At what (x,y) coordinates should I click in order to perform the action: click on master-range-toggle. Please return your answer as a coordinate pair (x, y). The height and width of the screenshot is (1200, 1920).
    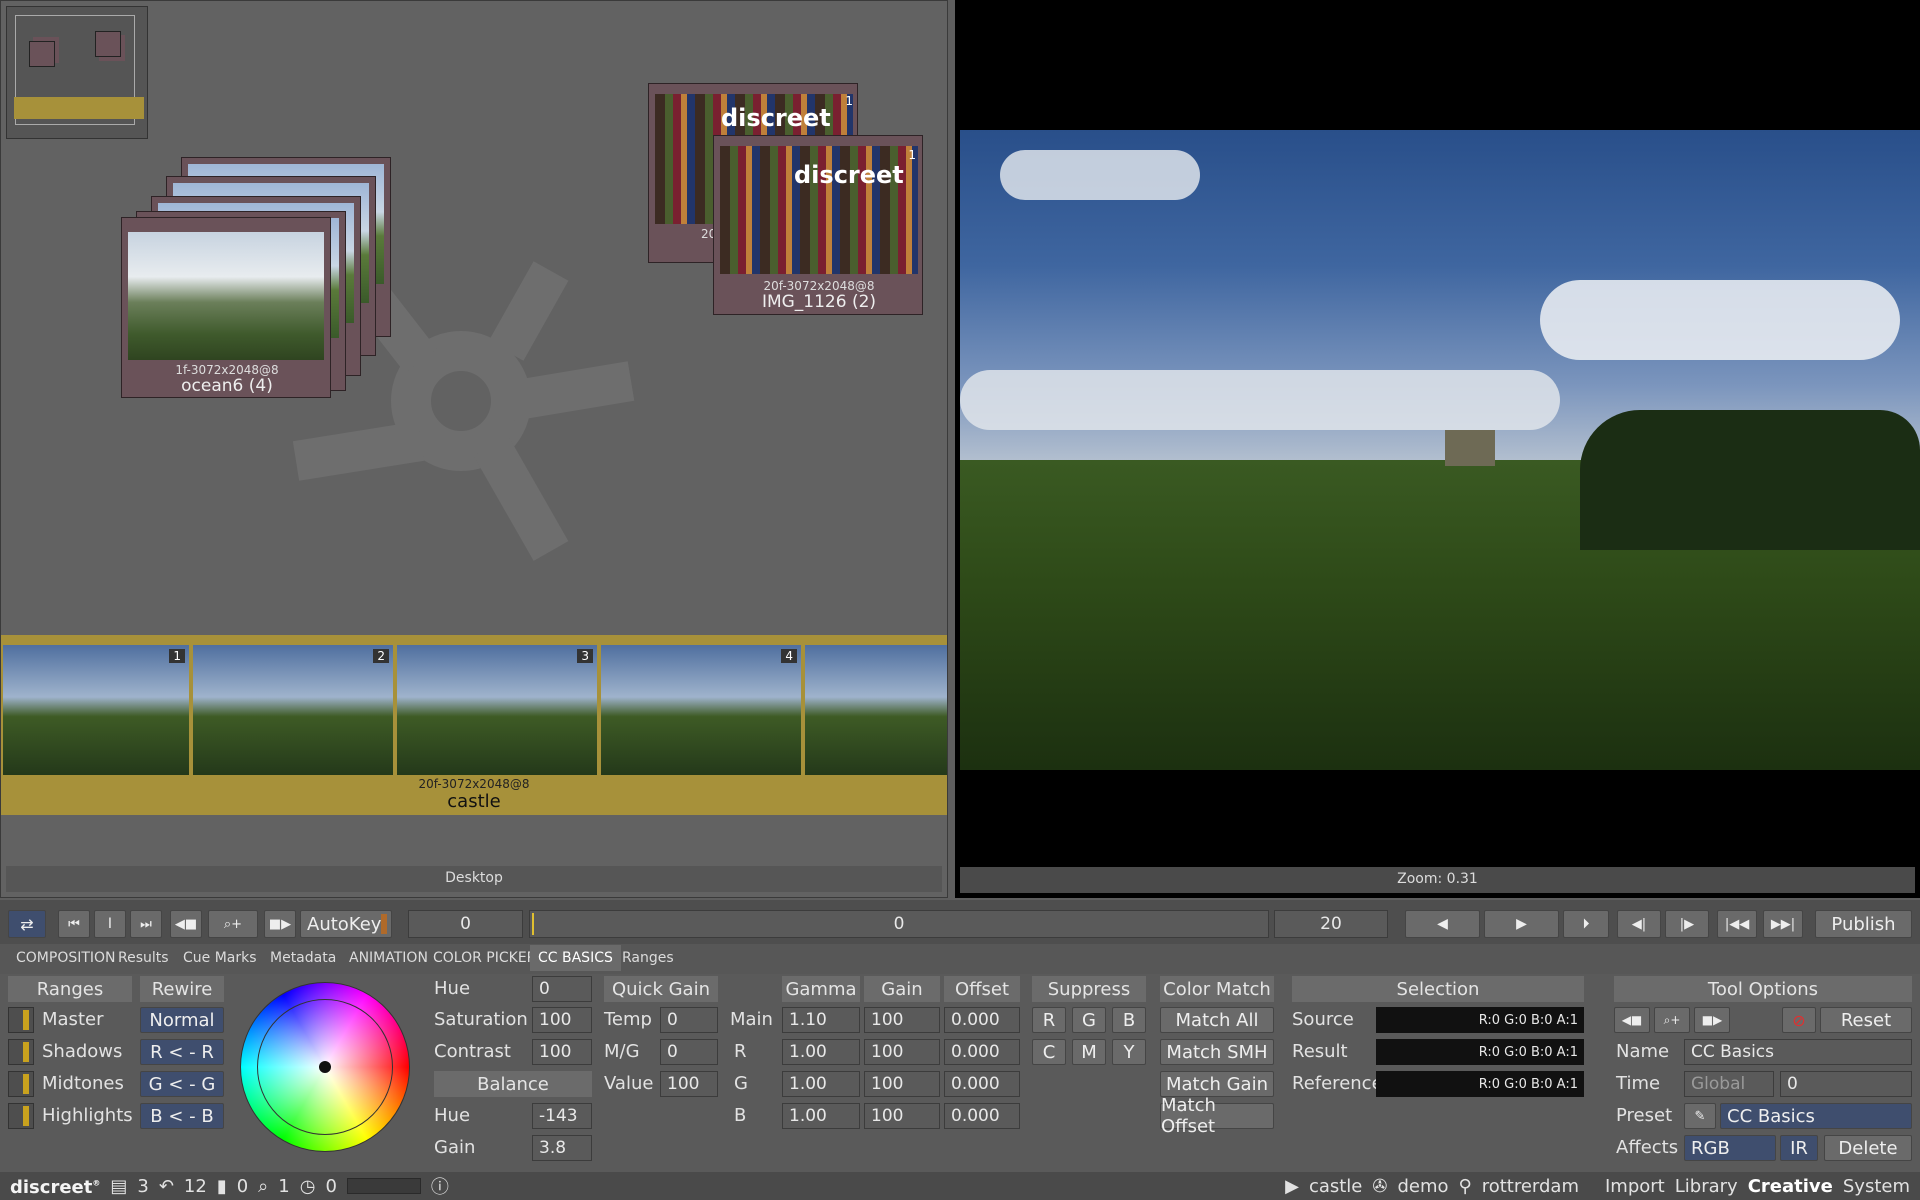
    Looking at the image, I should click on (21, 1020).